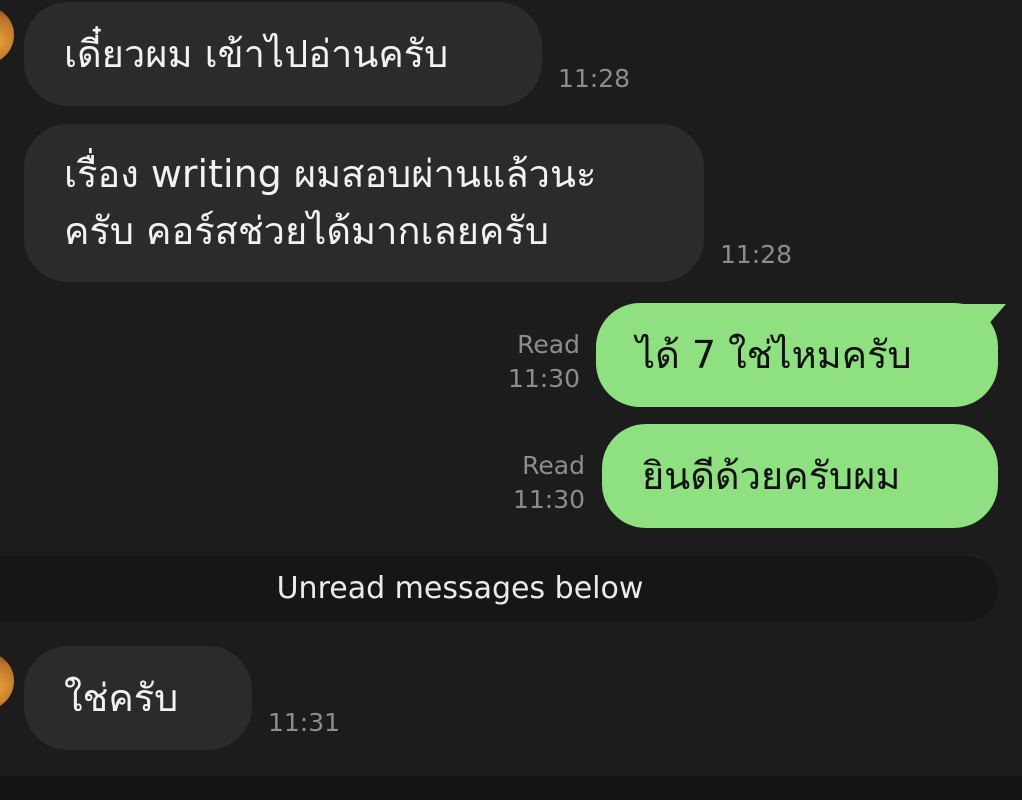 This screenshot has width=1022, height=800. What do you see at coordinates (984, 319) in the screenshot?
I see `bubble-tail` at bounding box center [984, 319].